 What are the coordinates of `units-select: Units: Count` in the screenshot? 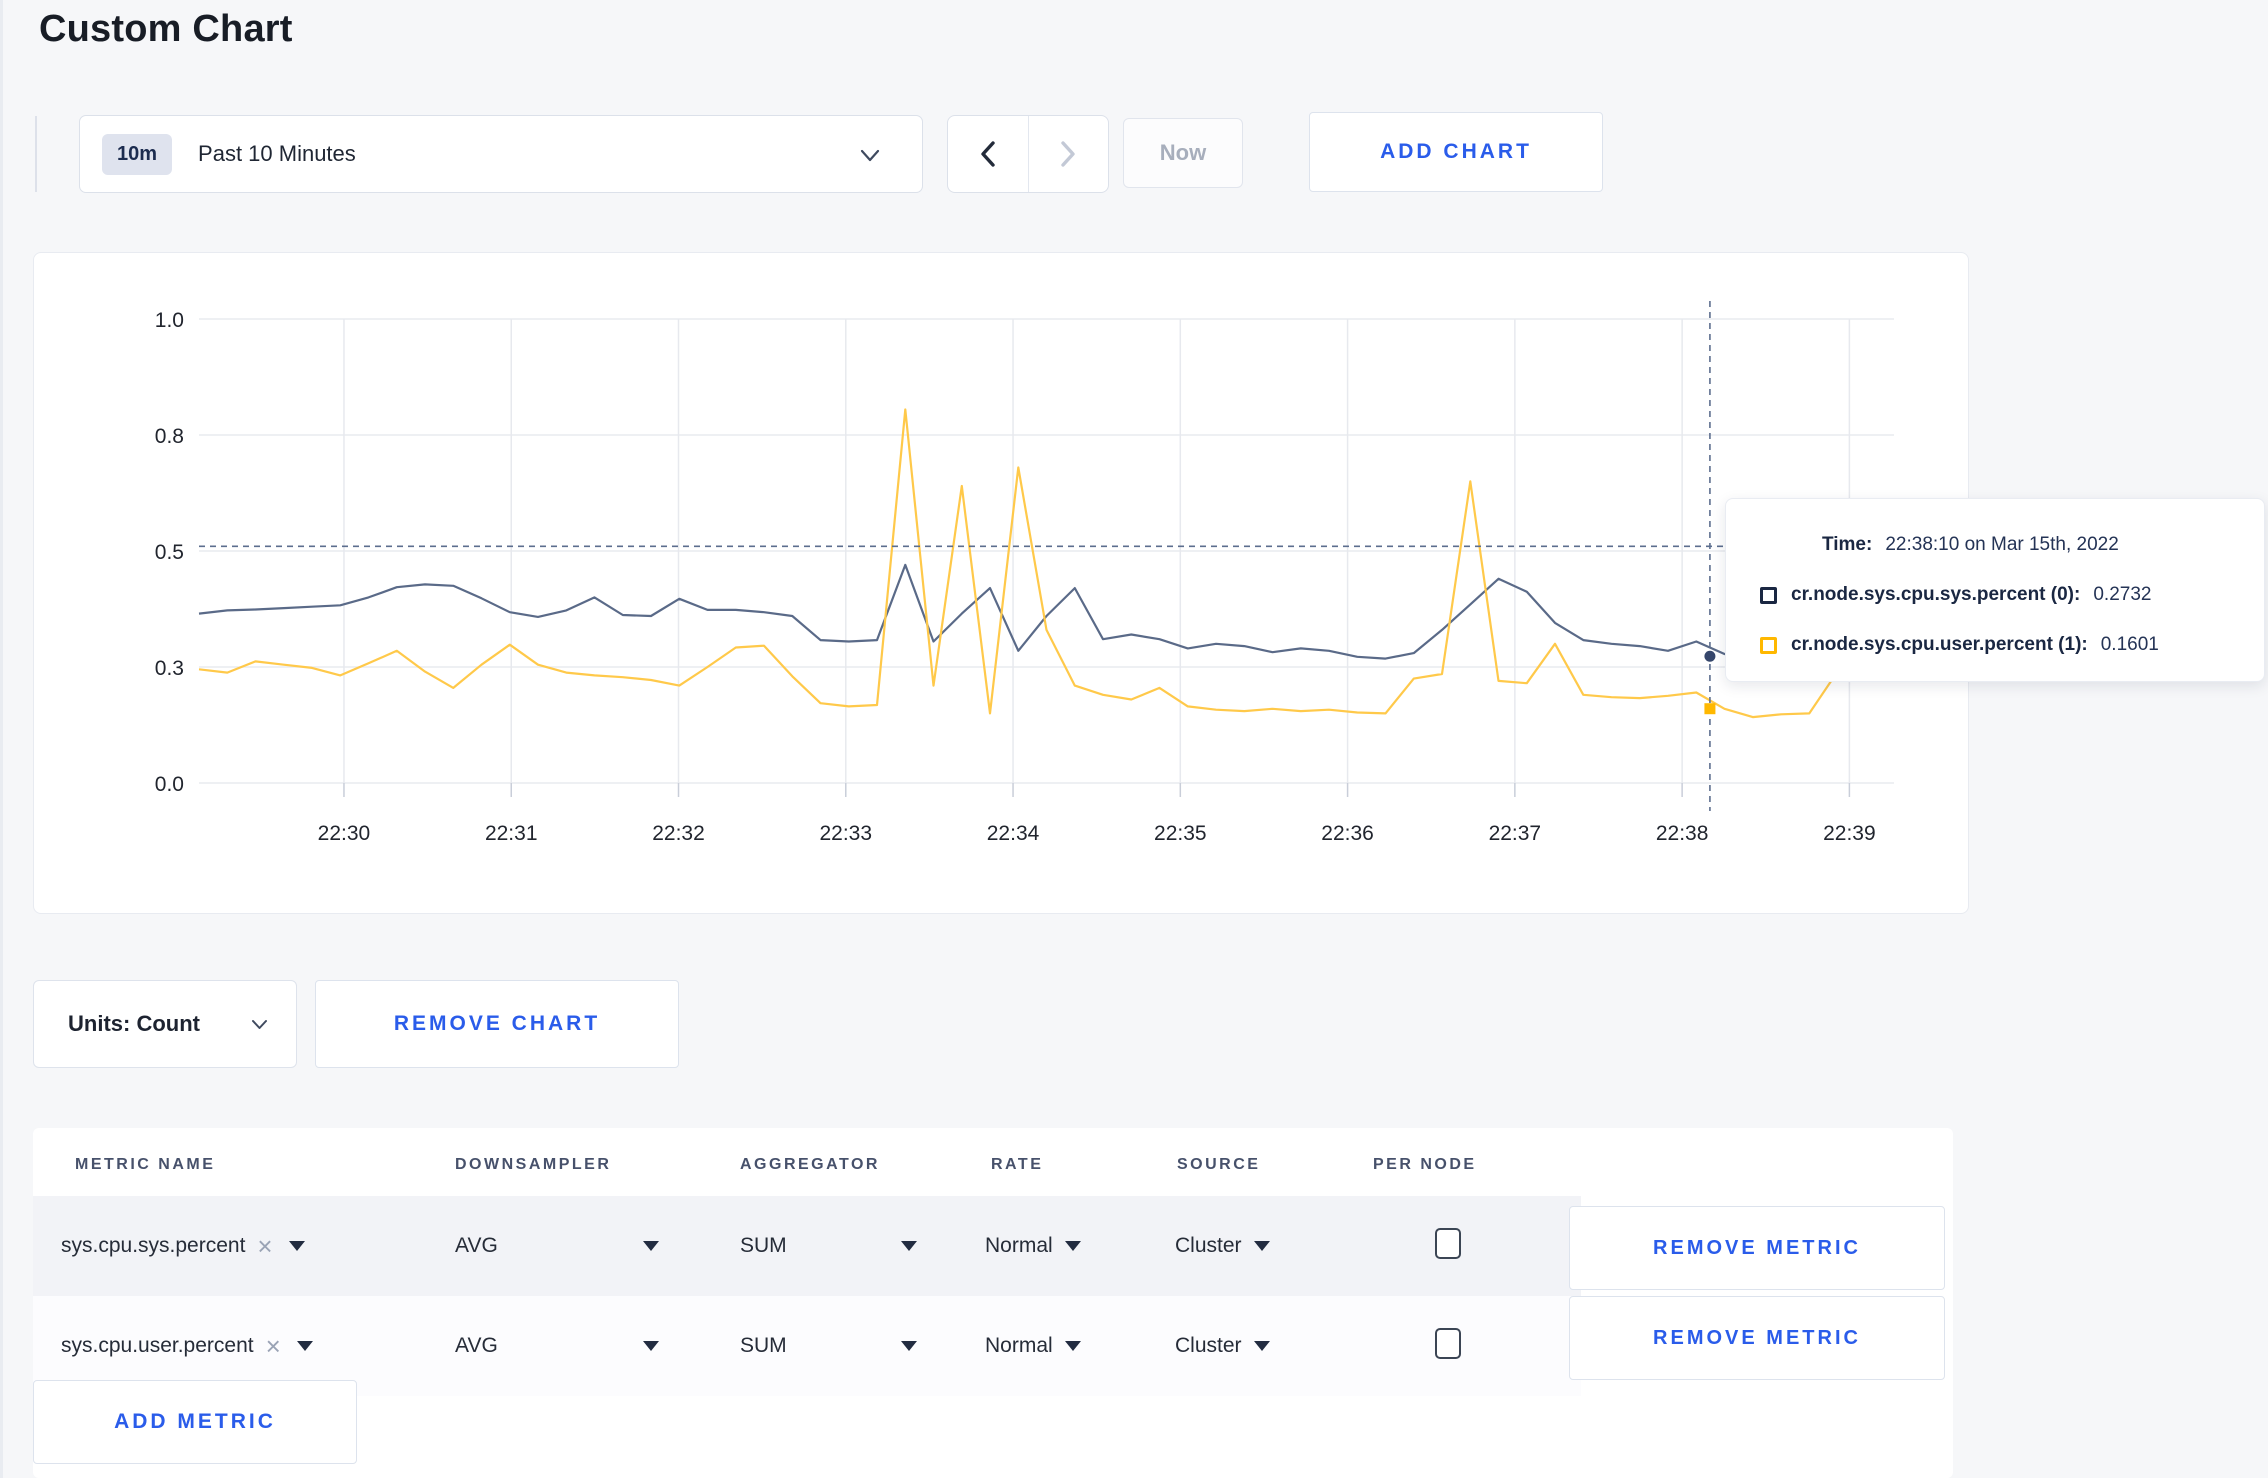 It's located at (165, 1024).